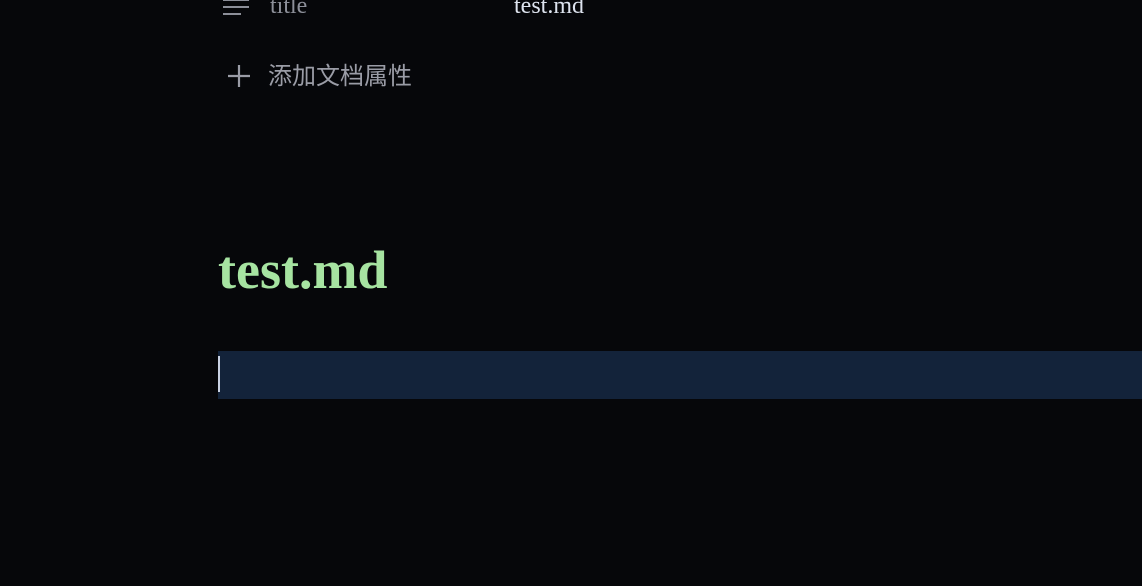 The width and height of the screenshot is (1142, 586). What do you see at coordinates (549, 9) in the screenshot?
I see `property-value-field: test.md` at bounding box center [549, 9].